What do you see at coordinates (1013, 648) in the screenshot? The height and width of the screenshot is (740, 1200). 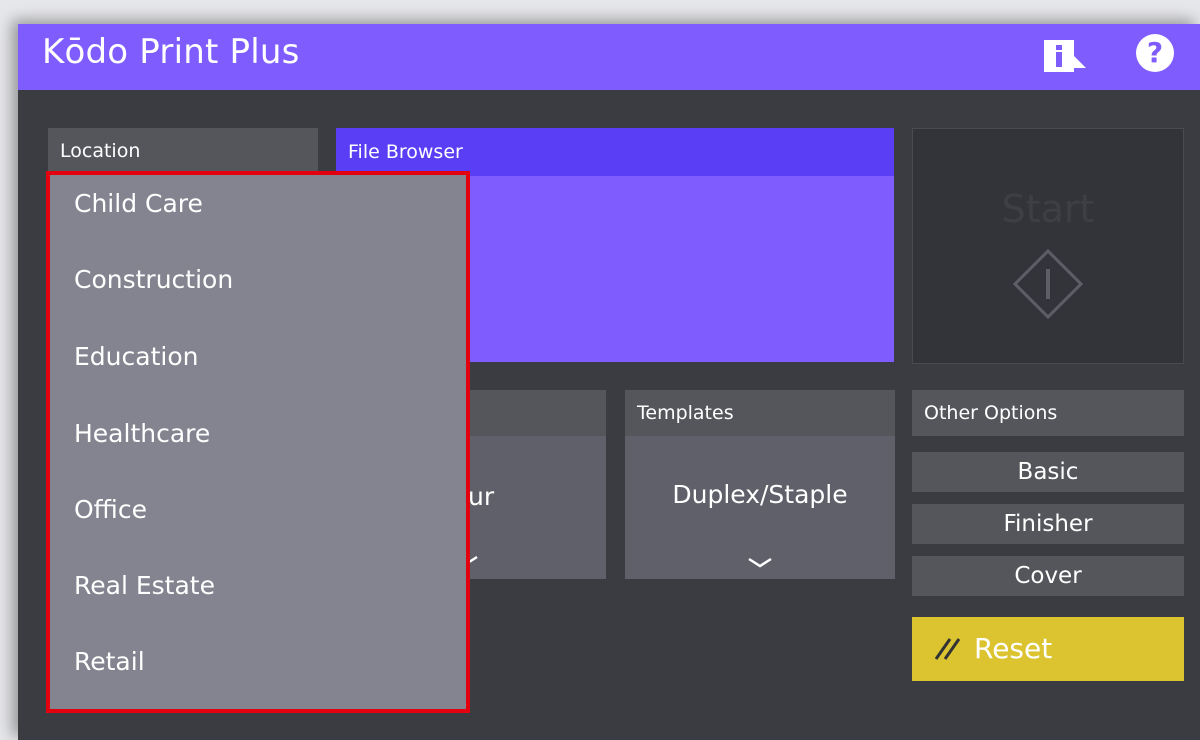 I see `reset-label: Reset` at bounding box center [1013, 648].